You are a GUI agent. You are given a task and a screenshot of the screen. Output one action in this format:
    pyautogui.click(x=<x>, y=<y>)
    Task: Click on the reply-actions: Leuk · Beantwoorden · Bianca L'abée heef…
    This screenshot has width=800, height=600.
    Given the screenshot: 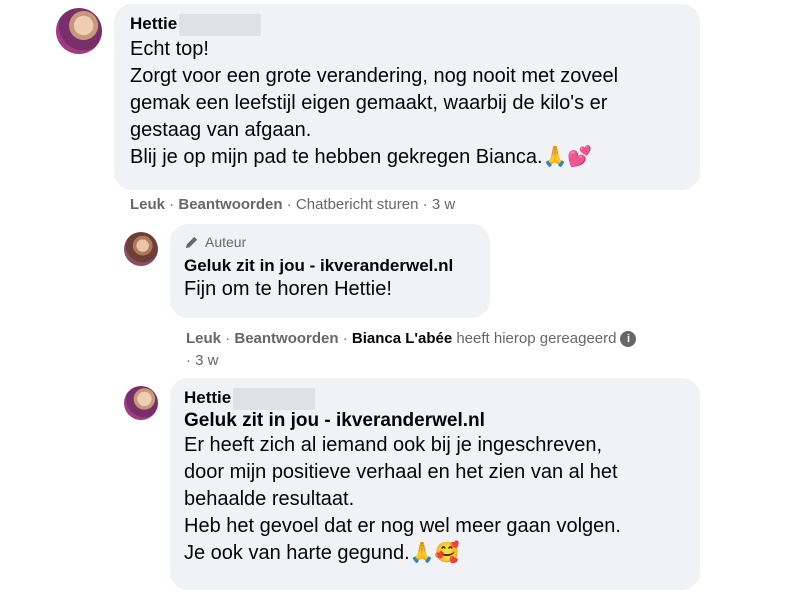 What is the action you would take?
    pyautogui.click(x=411, y=339)
    